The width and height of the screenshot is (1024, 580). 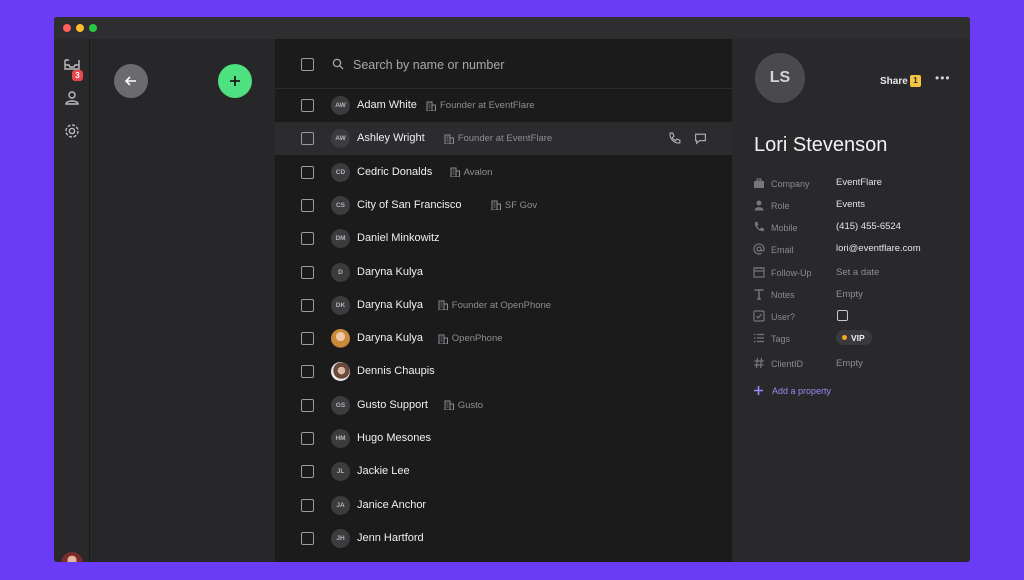 I want to click on search-icon, so click(x=338, y=64).